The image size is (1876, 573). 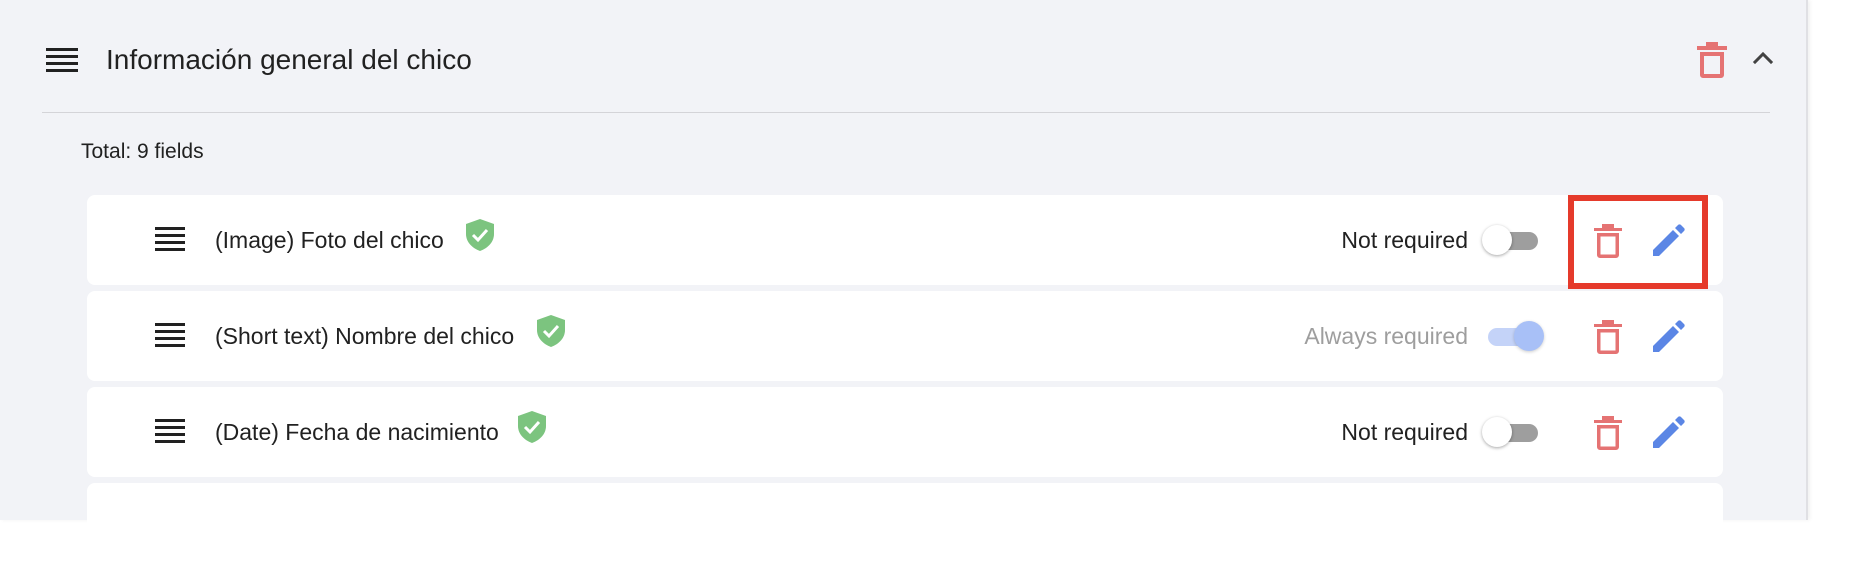 What do you see at coordinates (329, 240) in the screenshot?
I see `field-label: (Image) Foto del chico` at bounding box center [329, 240].